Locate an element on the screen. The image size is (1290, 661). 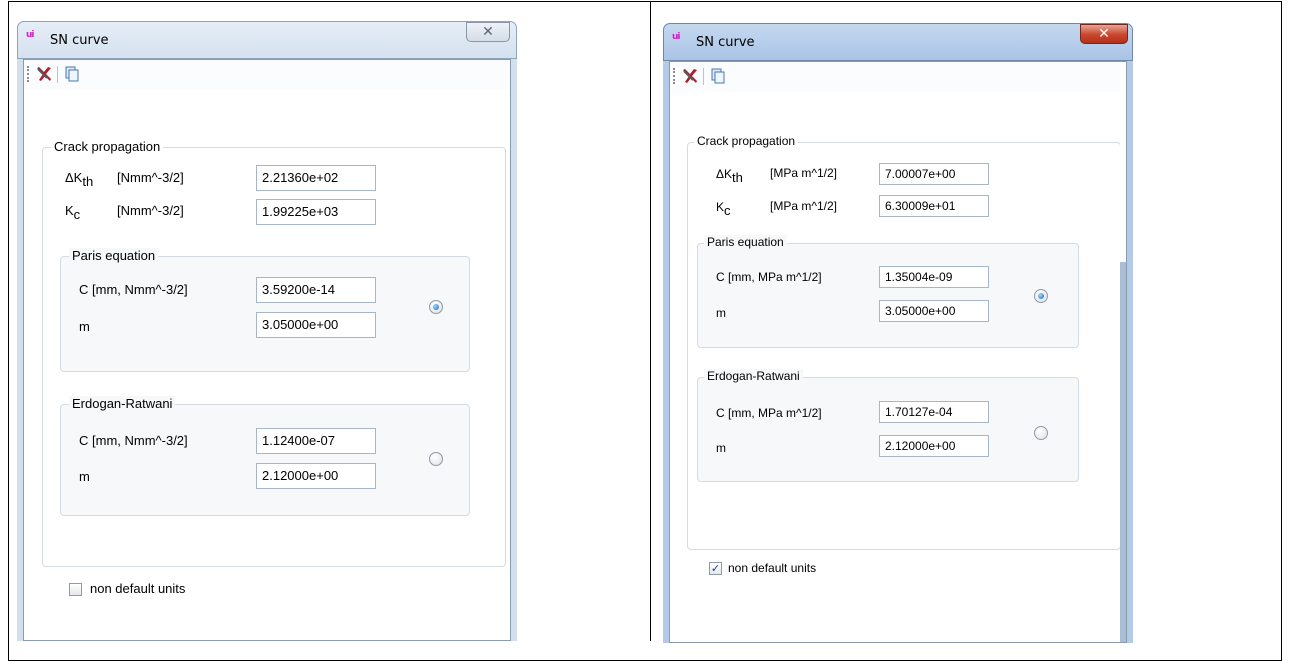
paris-c-label: C [mm, Nmm^-3/2] is located at coordinates (133, 289).